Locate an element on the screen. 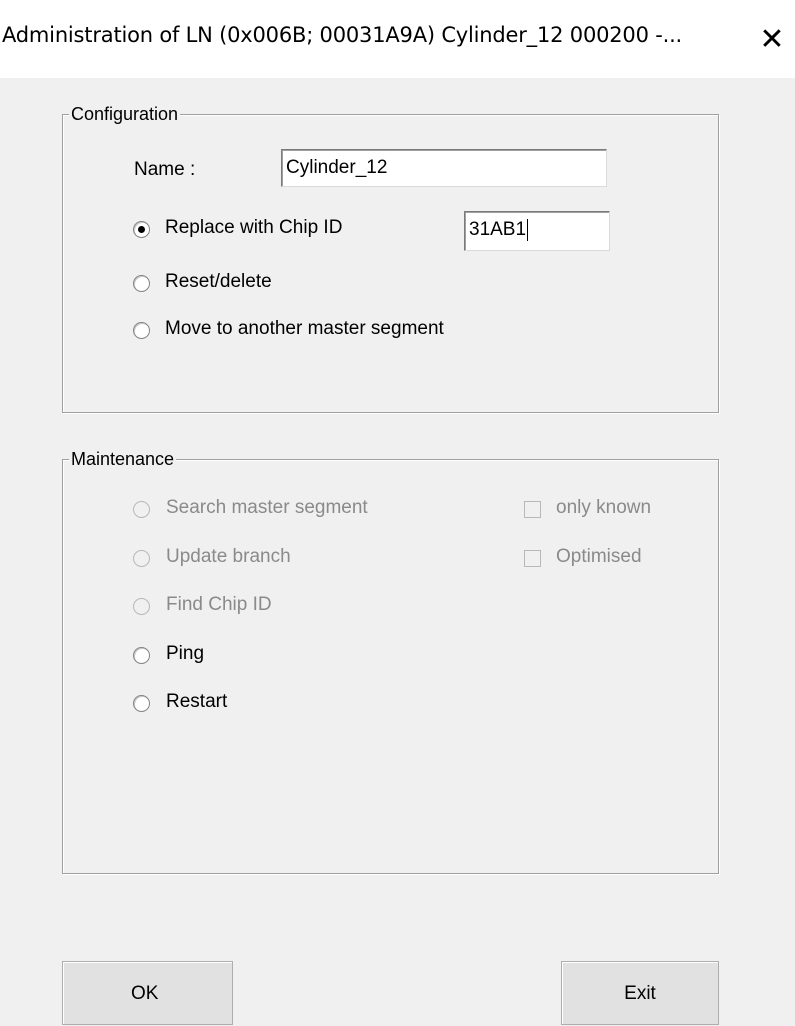  chip-id-input: 31AB1 is located at coordinates (537, 231).